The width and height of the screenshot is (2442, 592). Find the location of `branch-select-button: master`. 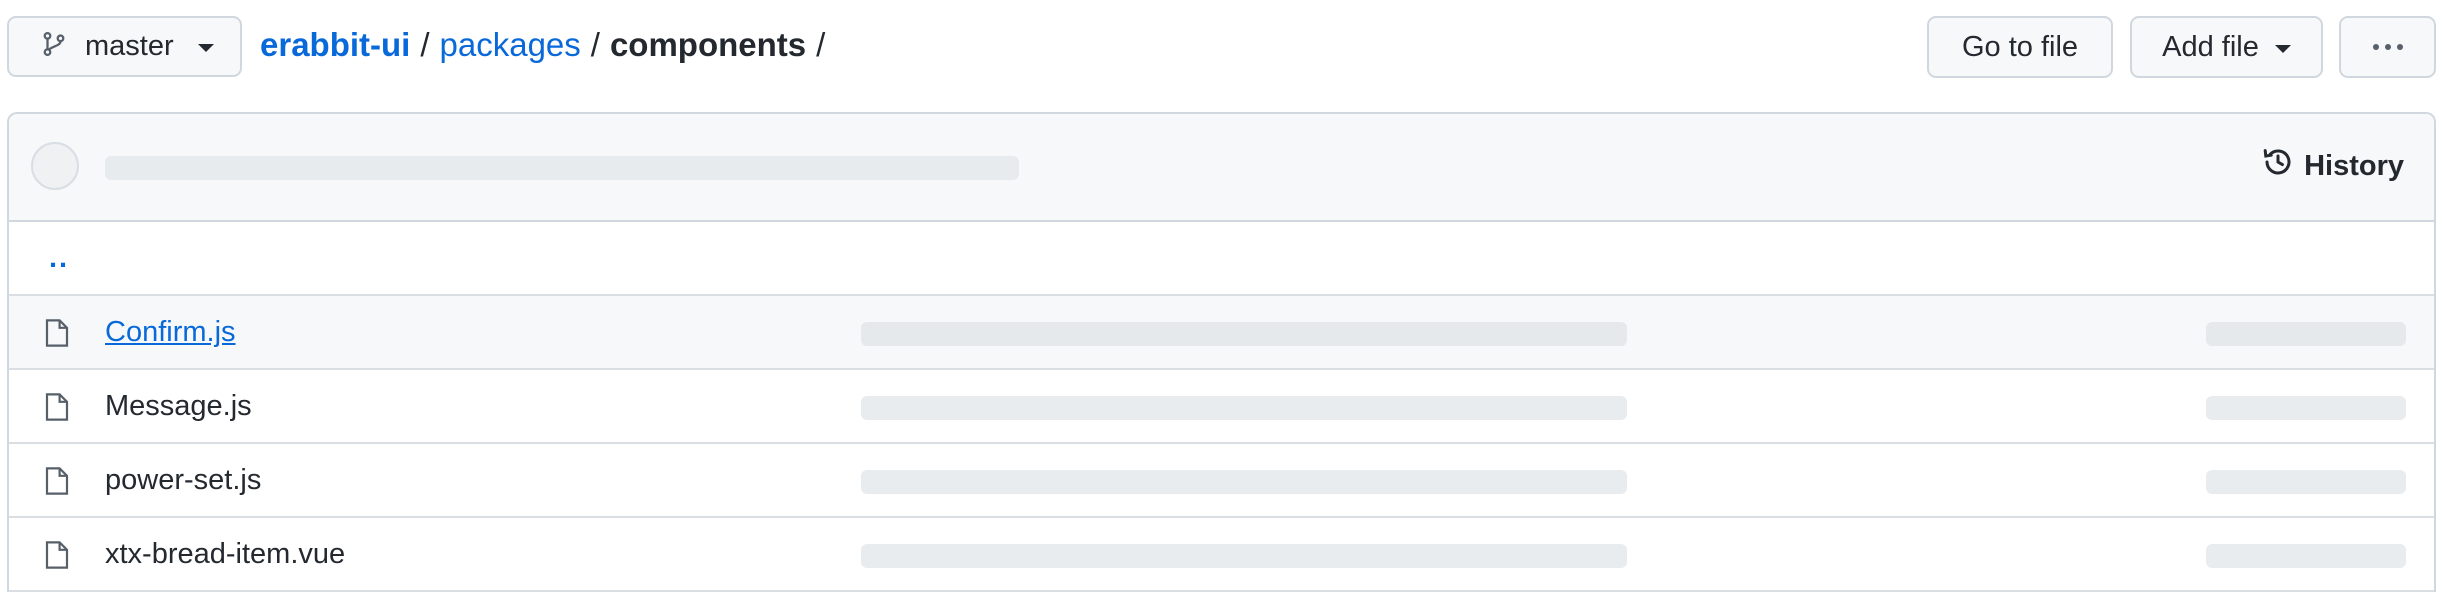

branch-select-button: master is located at coordinates (124, 46).